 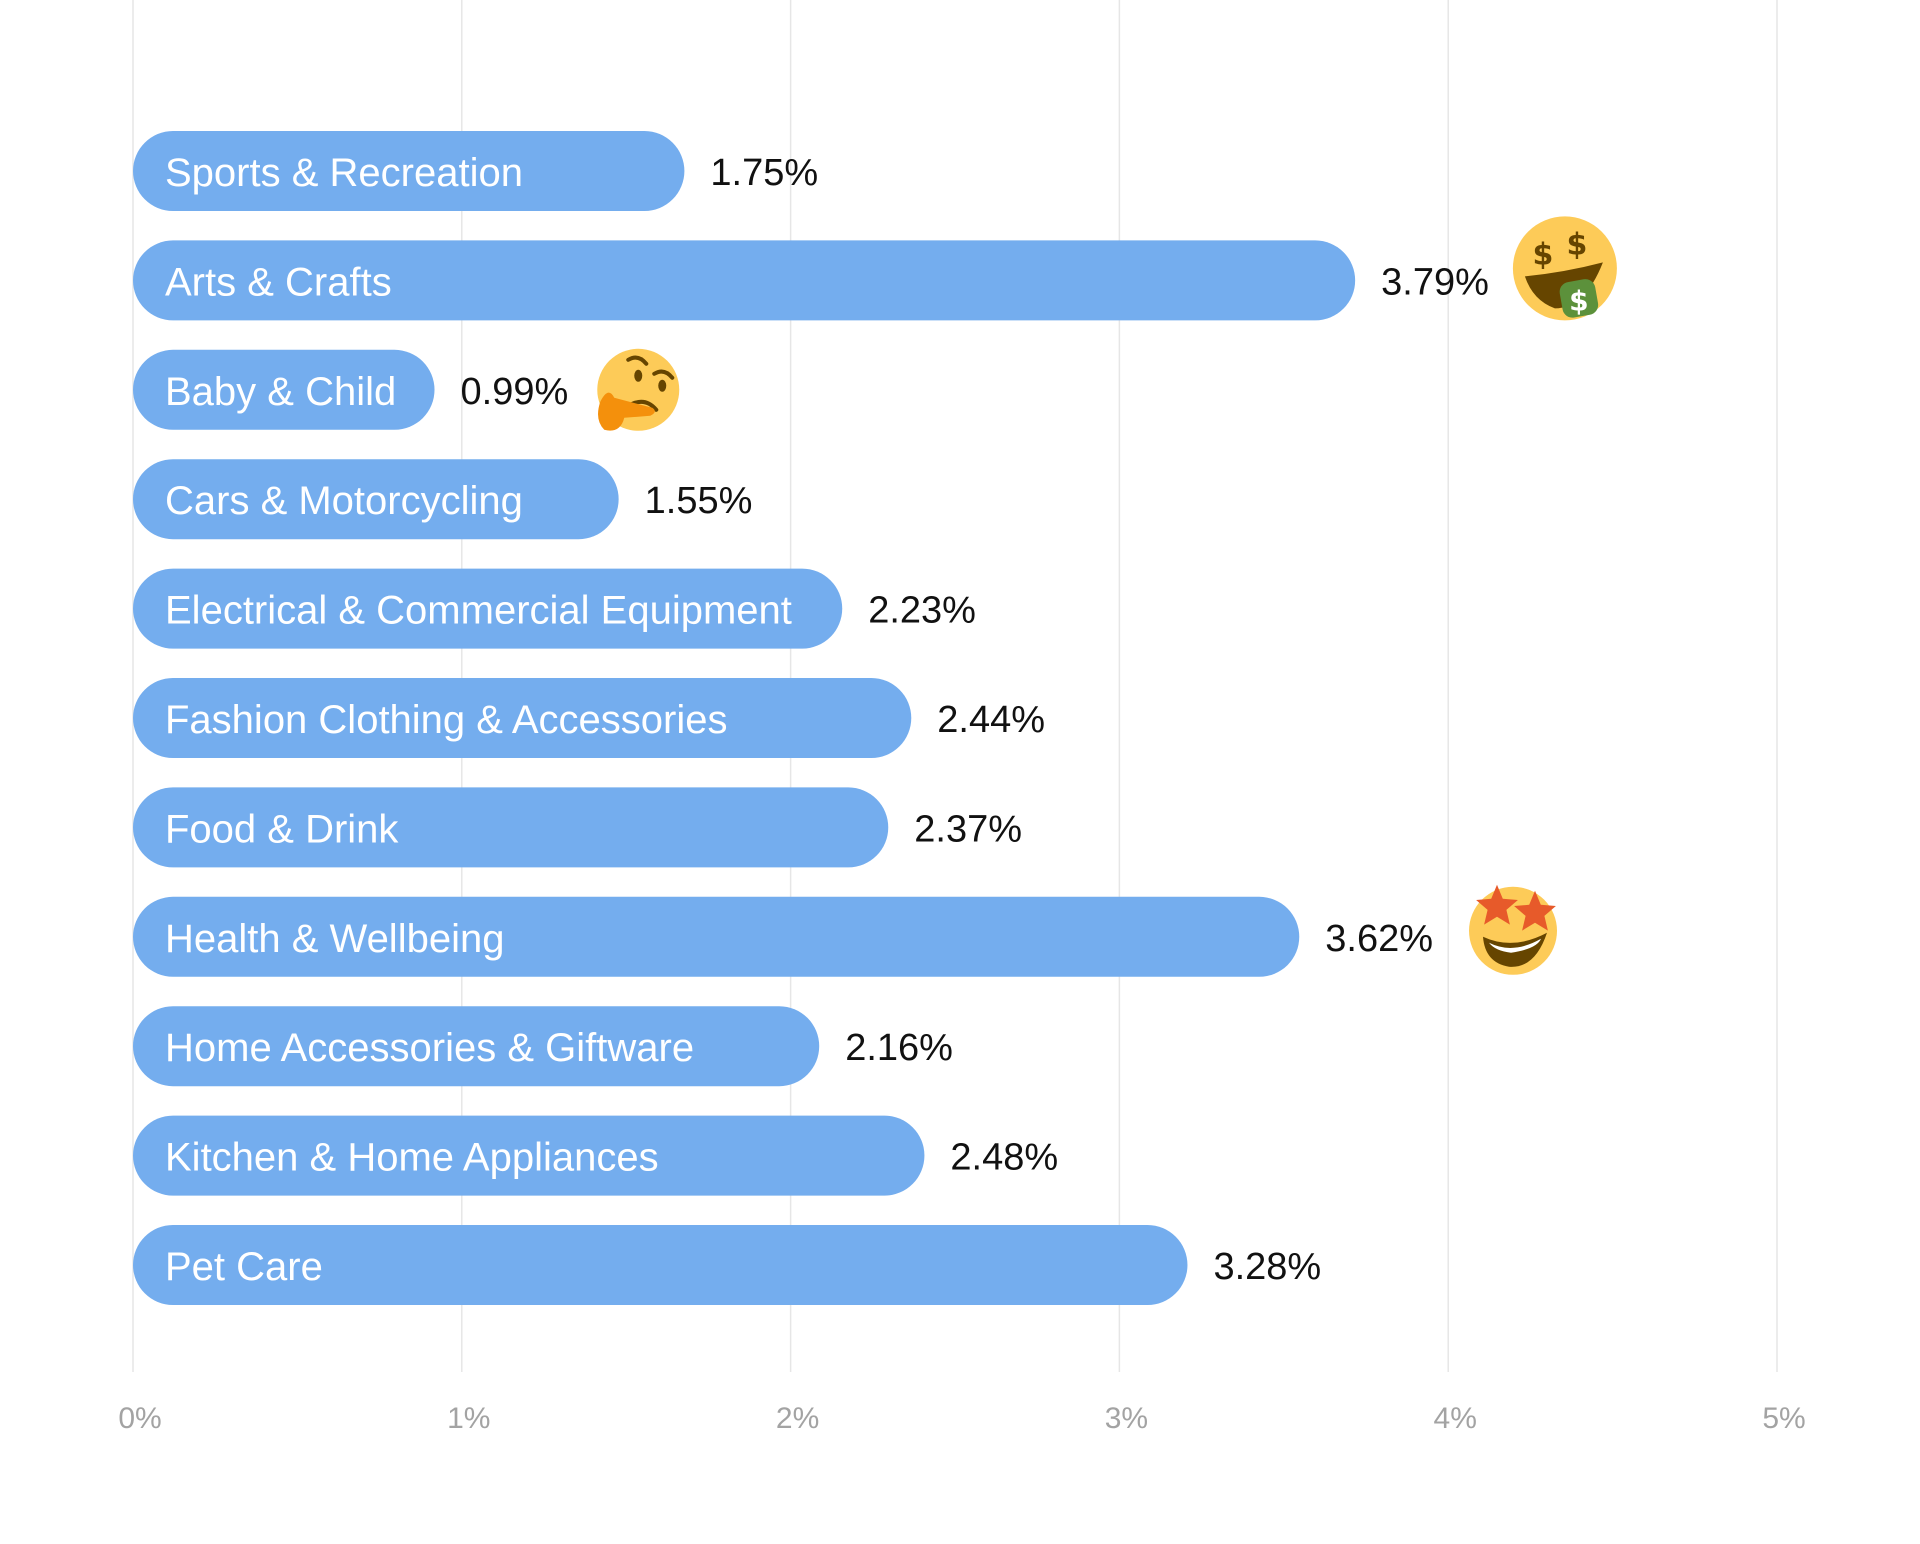 What do you see at coordinates (968, 829) in the screenshot?
I see `value-label: 2.37%` at bounding box center [968, 829].